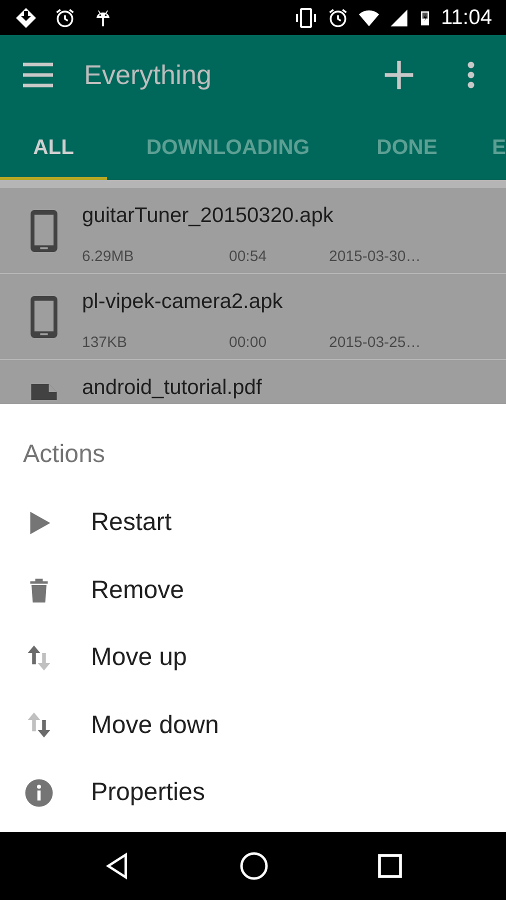 This screenshot has height=900, width=506. What do you see at coordinates (64, 454) in the screenshot?
I see `sheet-title: Actions` at bounding box center [64, 454].